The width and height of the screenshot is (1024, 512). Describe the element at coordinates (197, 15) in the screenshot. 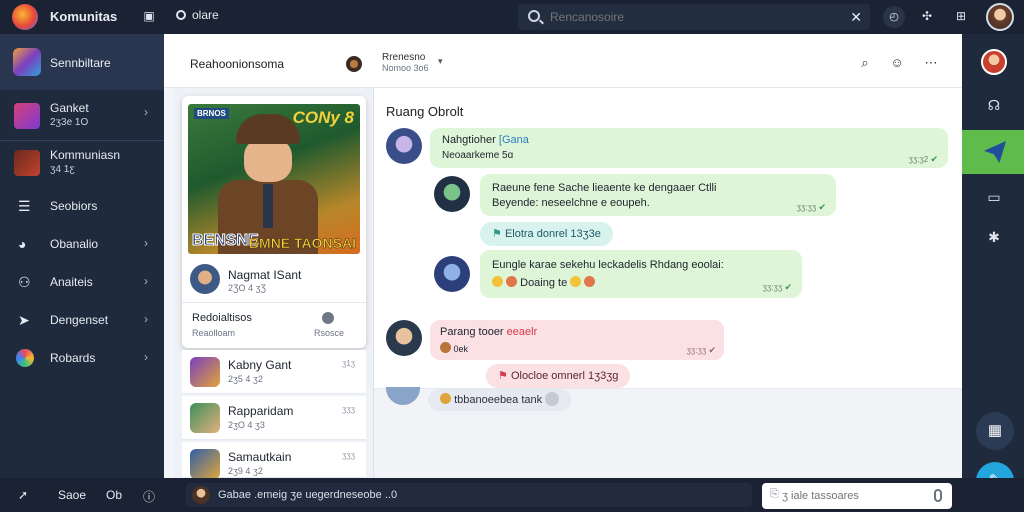

I see `top-link: olare` at that location.